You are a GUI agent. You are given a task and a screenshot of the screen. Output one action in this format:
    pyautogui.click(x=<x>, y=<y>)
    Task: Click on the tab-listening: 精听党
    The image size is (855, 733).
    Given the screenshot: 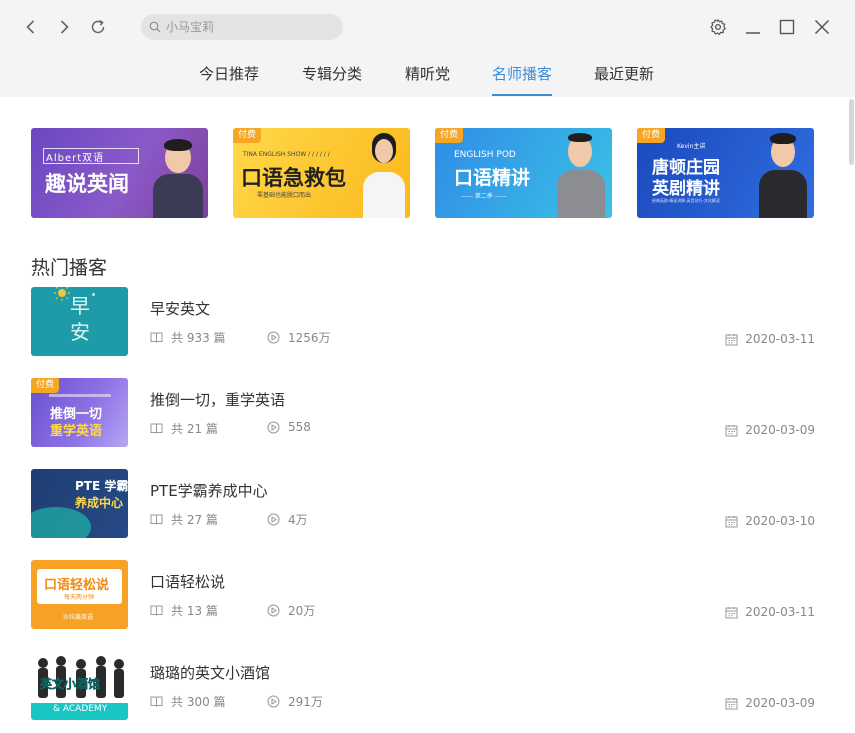 What is the action you would take?
    pyautogui.click(x=427, y=79)
    